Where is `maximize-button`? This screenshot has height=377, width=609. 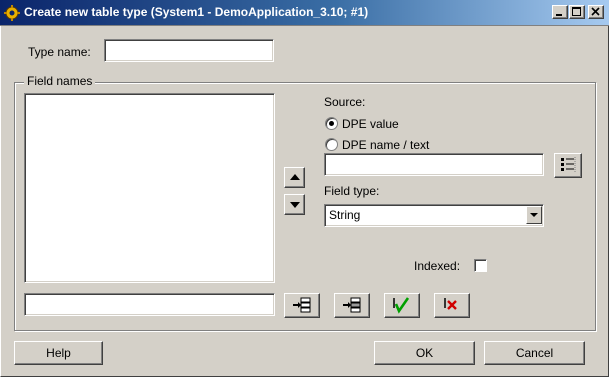
maximize-button is located at coordinates (577, 12).